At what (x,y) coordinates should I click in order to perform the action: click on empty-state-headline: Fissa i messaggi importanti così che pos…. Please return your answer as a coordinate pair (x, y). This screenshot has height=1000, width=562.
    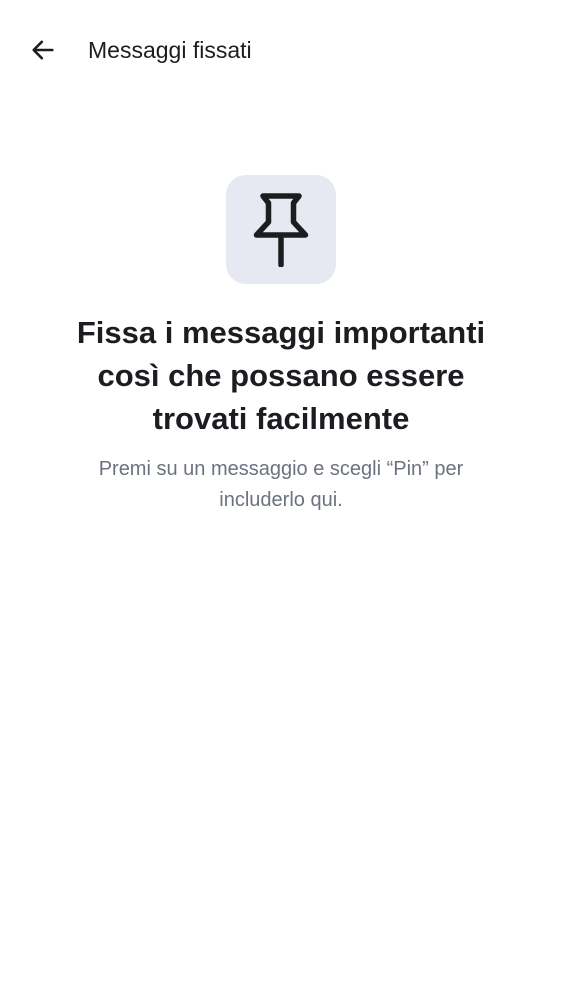
    Looking at the image, I should click on (281, 375).